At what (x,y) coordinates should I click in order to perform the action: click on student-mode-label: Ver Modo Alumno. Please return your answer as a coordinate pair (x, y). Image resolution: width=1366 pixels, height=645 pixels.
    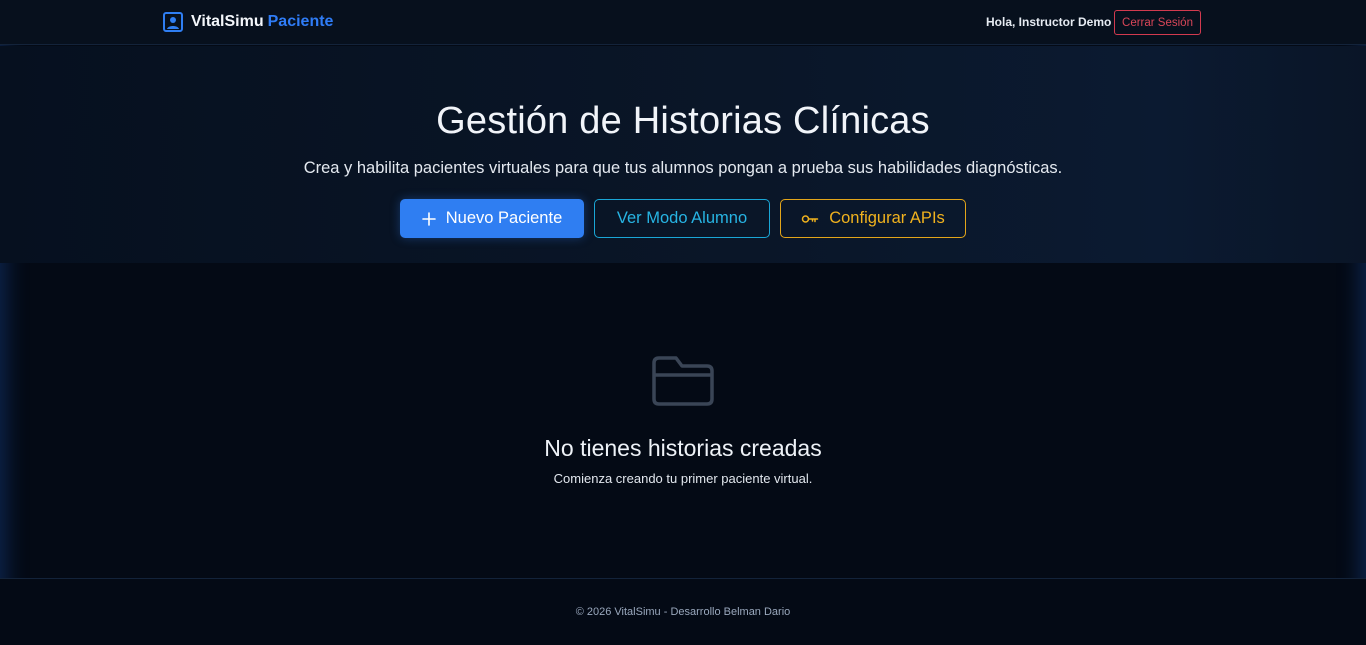
    Looking at the image, I should click on (682, 218).